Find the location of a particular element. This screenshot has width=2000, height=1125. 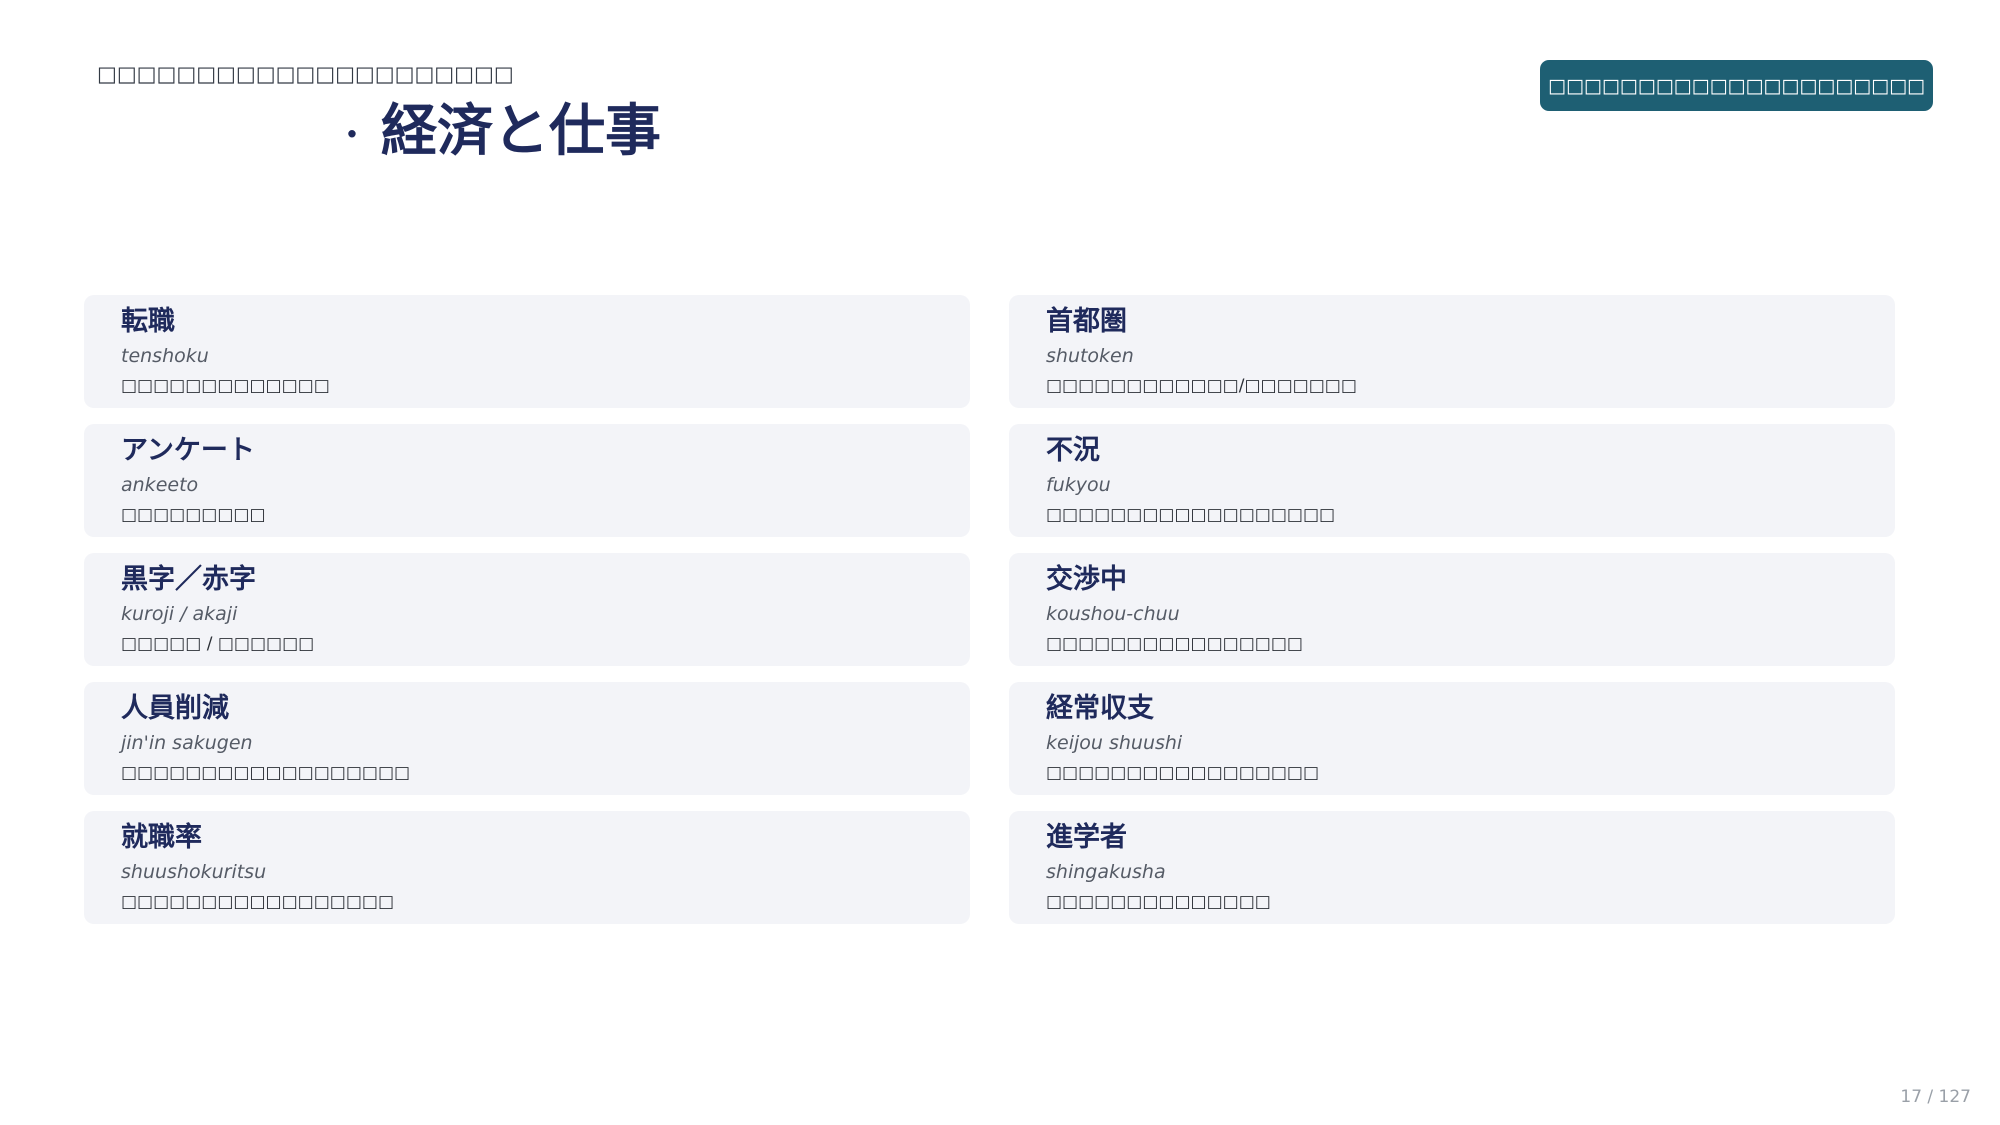

vocab-card: 不況 fukyou □□□□□□□□□□□□□□□□□□ is located at coordinates (1452, 480).